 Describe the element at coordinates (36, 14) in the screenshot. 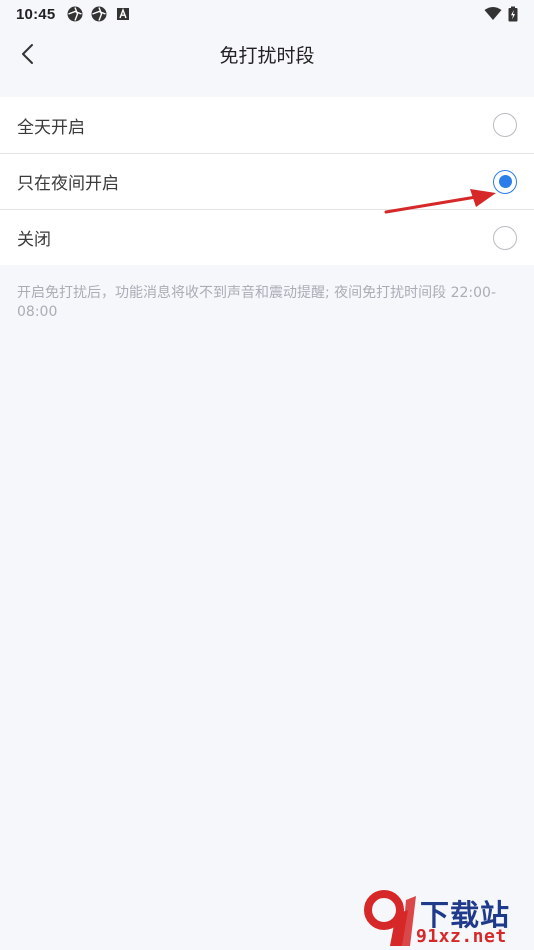

I see `status-time: 10:45` at that location.